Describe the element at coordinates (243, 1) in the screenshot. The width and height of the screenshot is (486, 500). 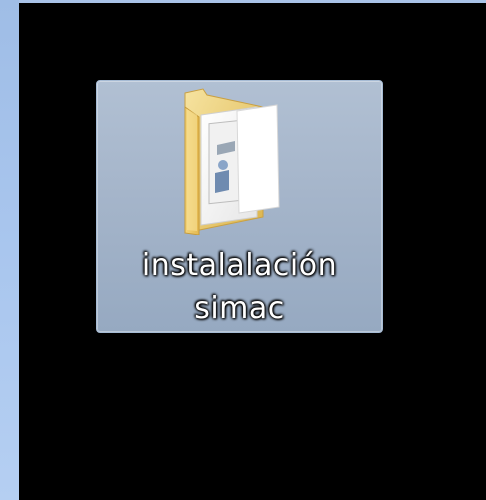
I see `window-edge-top` at that location.